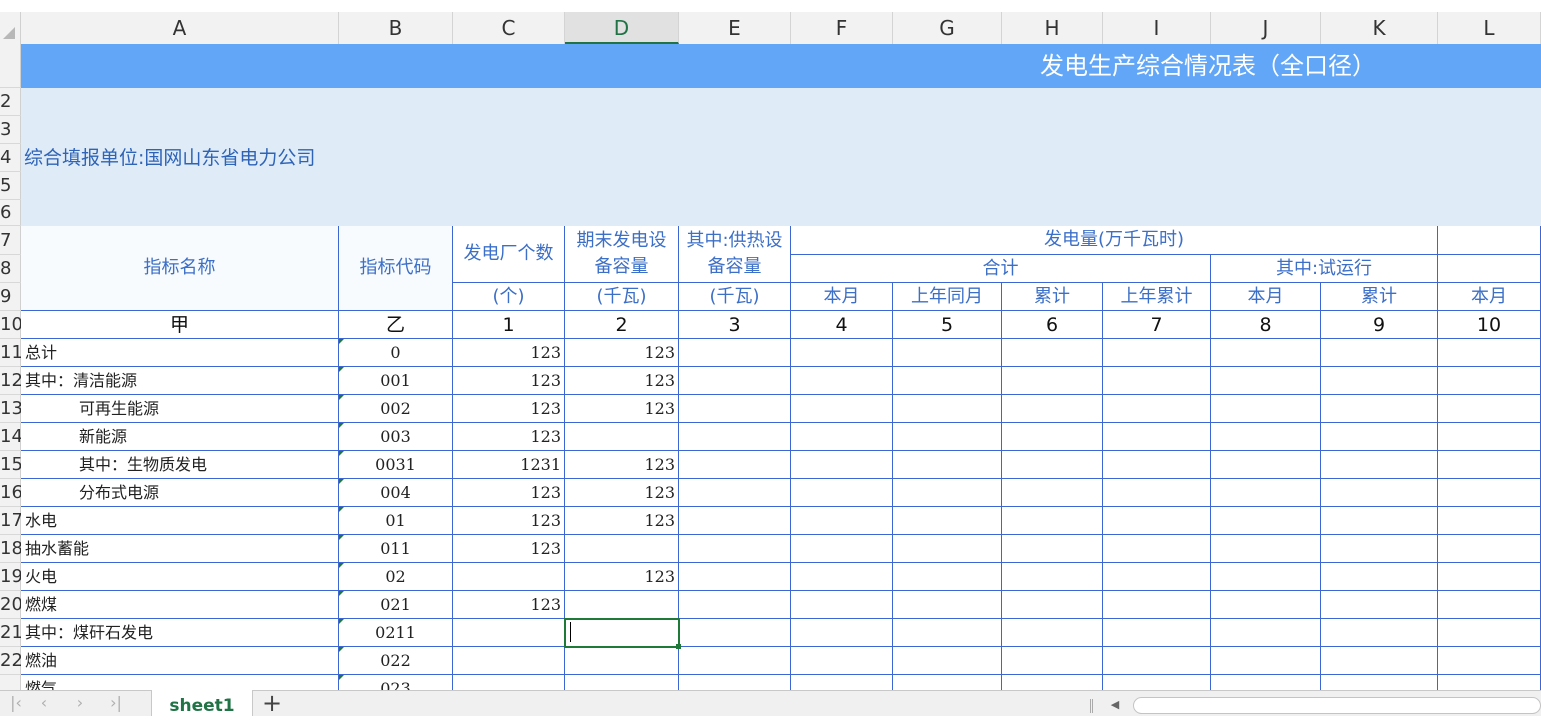 The width and height of the screenshot is (1541, 722). I want to click on indicator-name-cell: 燃煤, so click(180, 605).